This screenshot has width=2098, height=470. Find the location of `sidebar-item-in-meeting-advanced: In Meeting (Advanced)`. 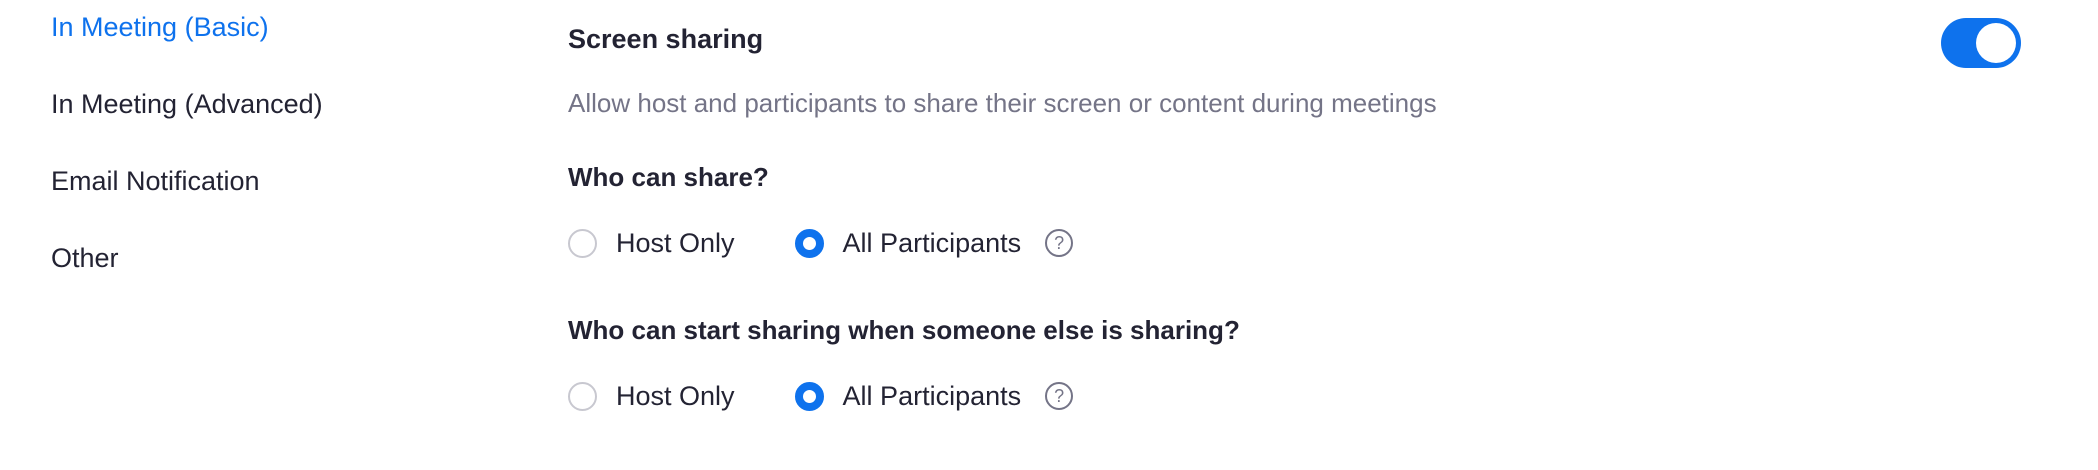

sidebar-item-in-meeting-advanced: In Meeting (Advanced) is located at coordinates (187, 104).